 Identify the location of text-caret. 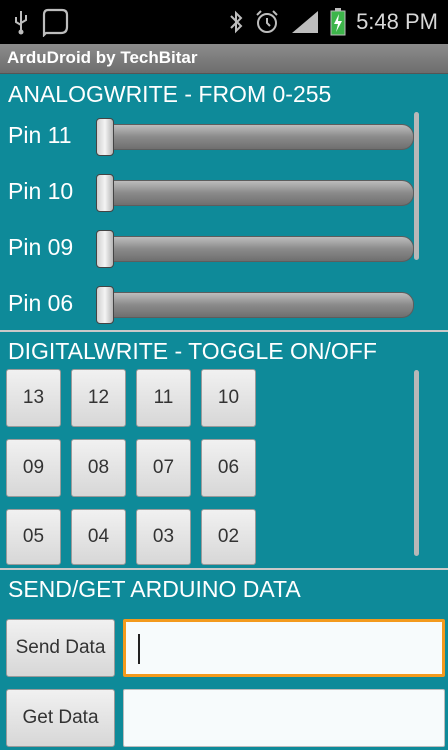
(139, 649).